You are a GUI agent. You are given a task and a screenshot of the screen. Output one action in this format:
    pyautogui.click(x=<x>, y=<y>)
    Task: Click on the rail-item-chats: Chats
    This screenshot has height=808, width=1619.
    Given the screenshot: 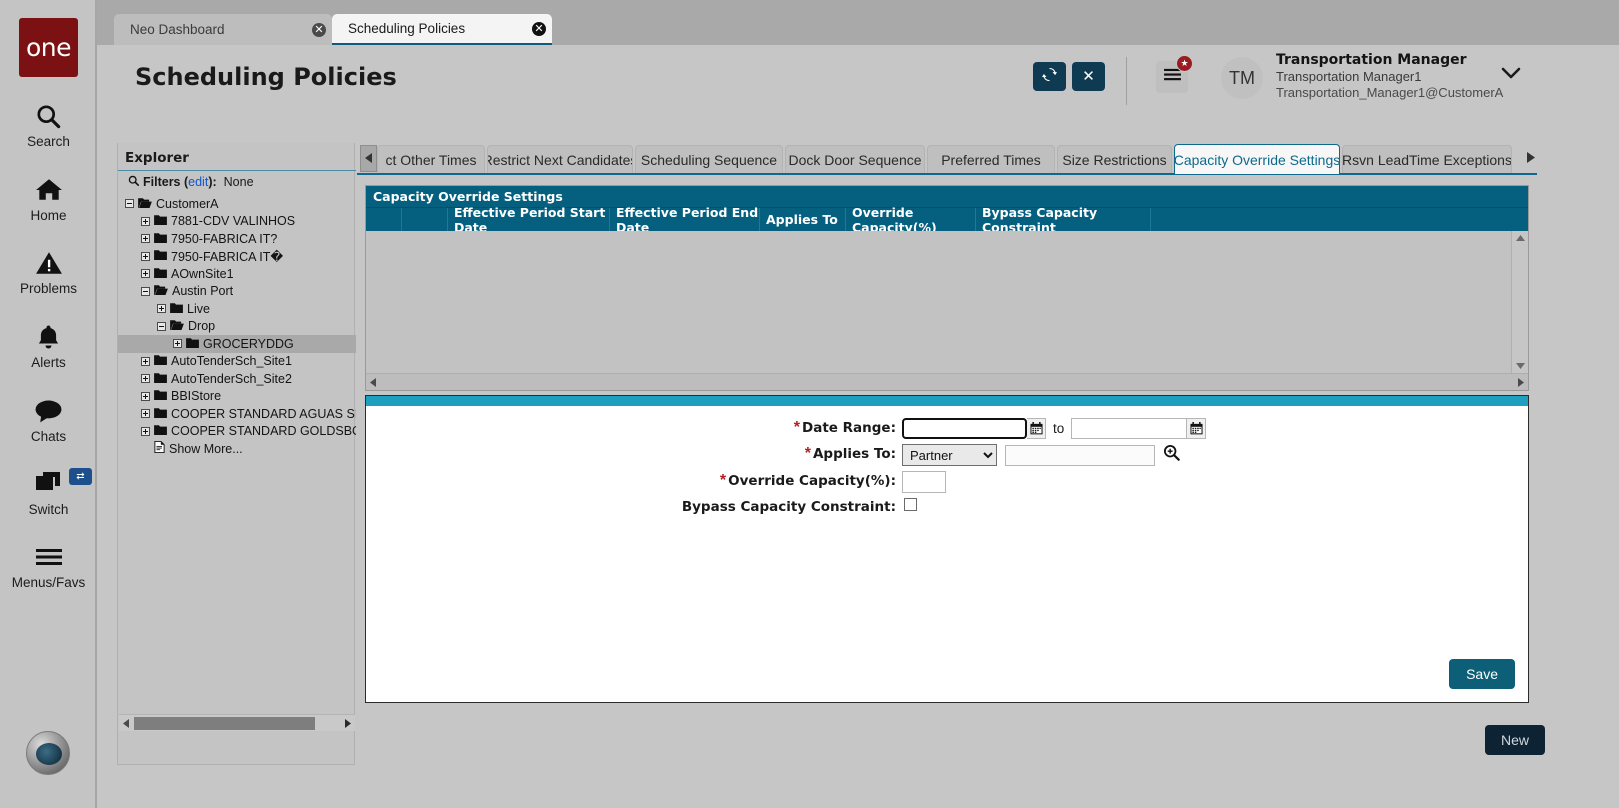 What is the action you would take?
    pyautogui.click(x=48, y=419)
    